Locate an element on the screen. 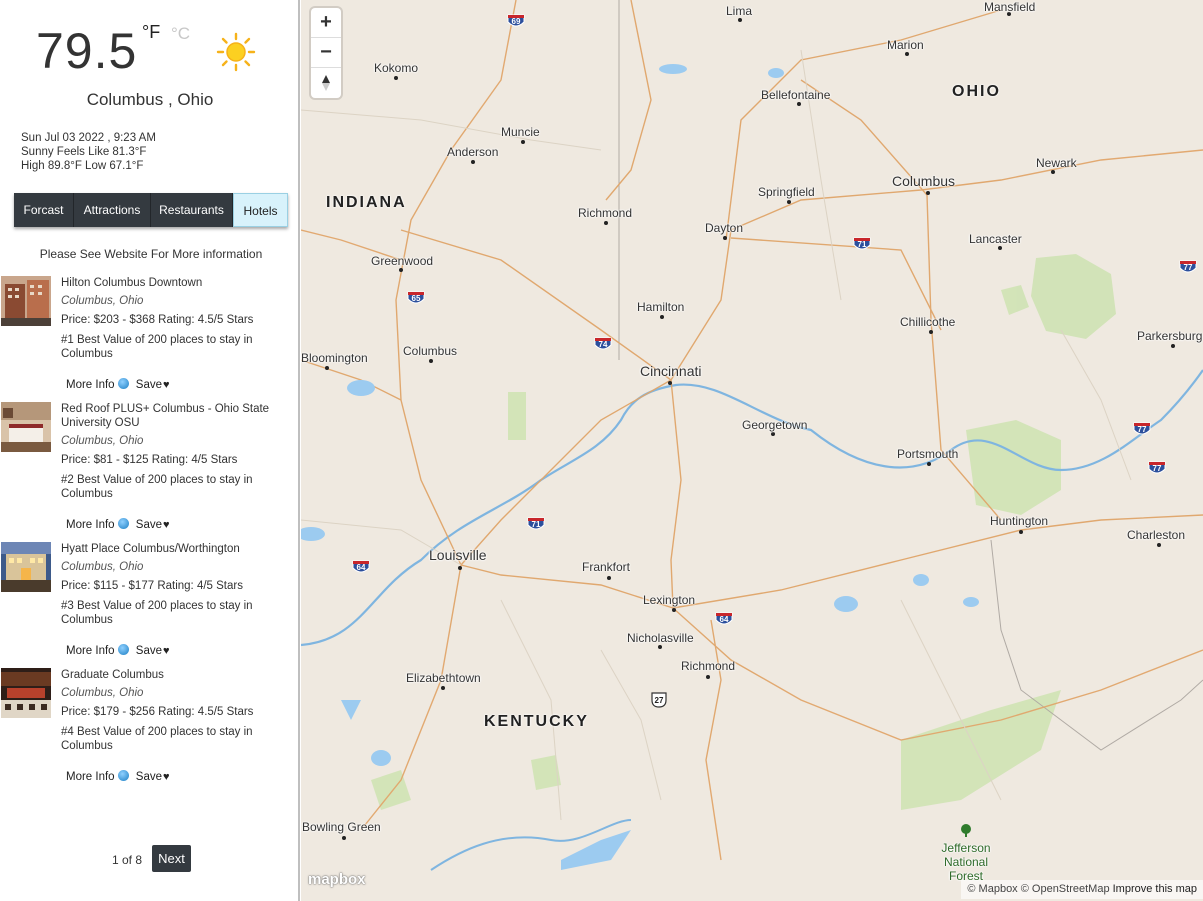 Image resolution: width=1203 pixels, height=901 pixels. compass-button is located at coordinates (326, 83).